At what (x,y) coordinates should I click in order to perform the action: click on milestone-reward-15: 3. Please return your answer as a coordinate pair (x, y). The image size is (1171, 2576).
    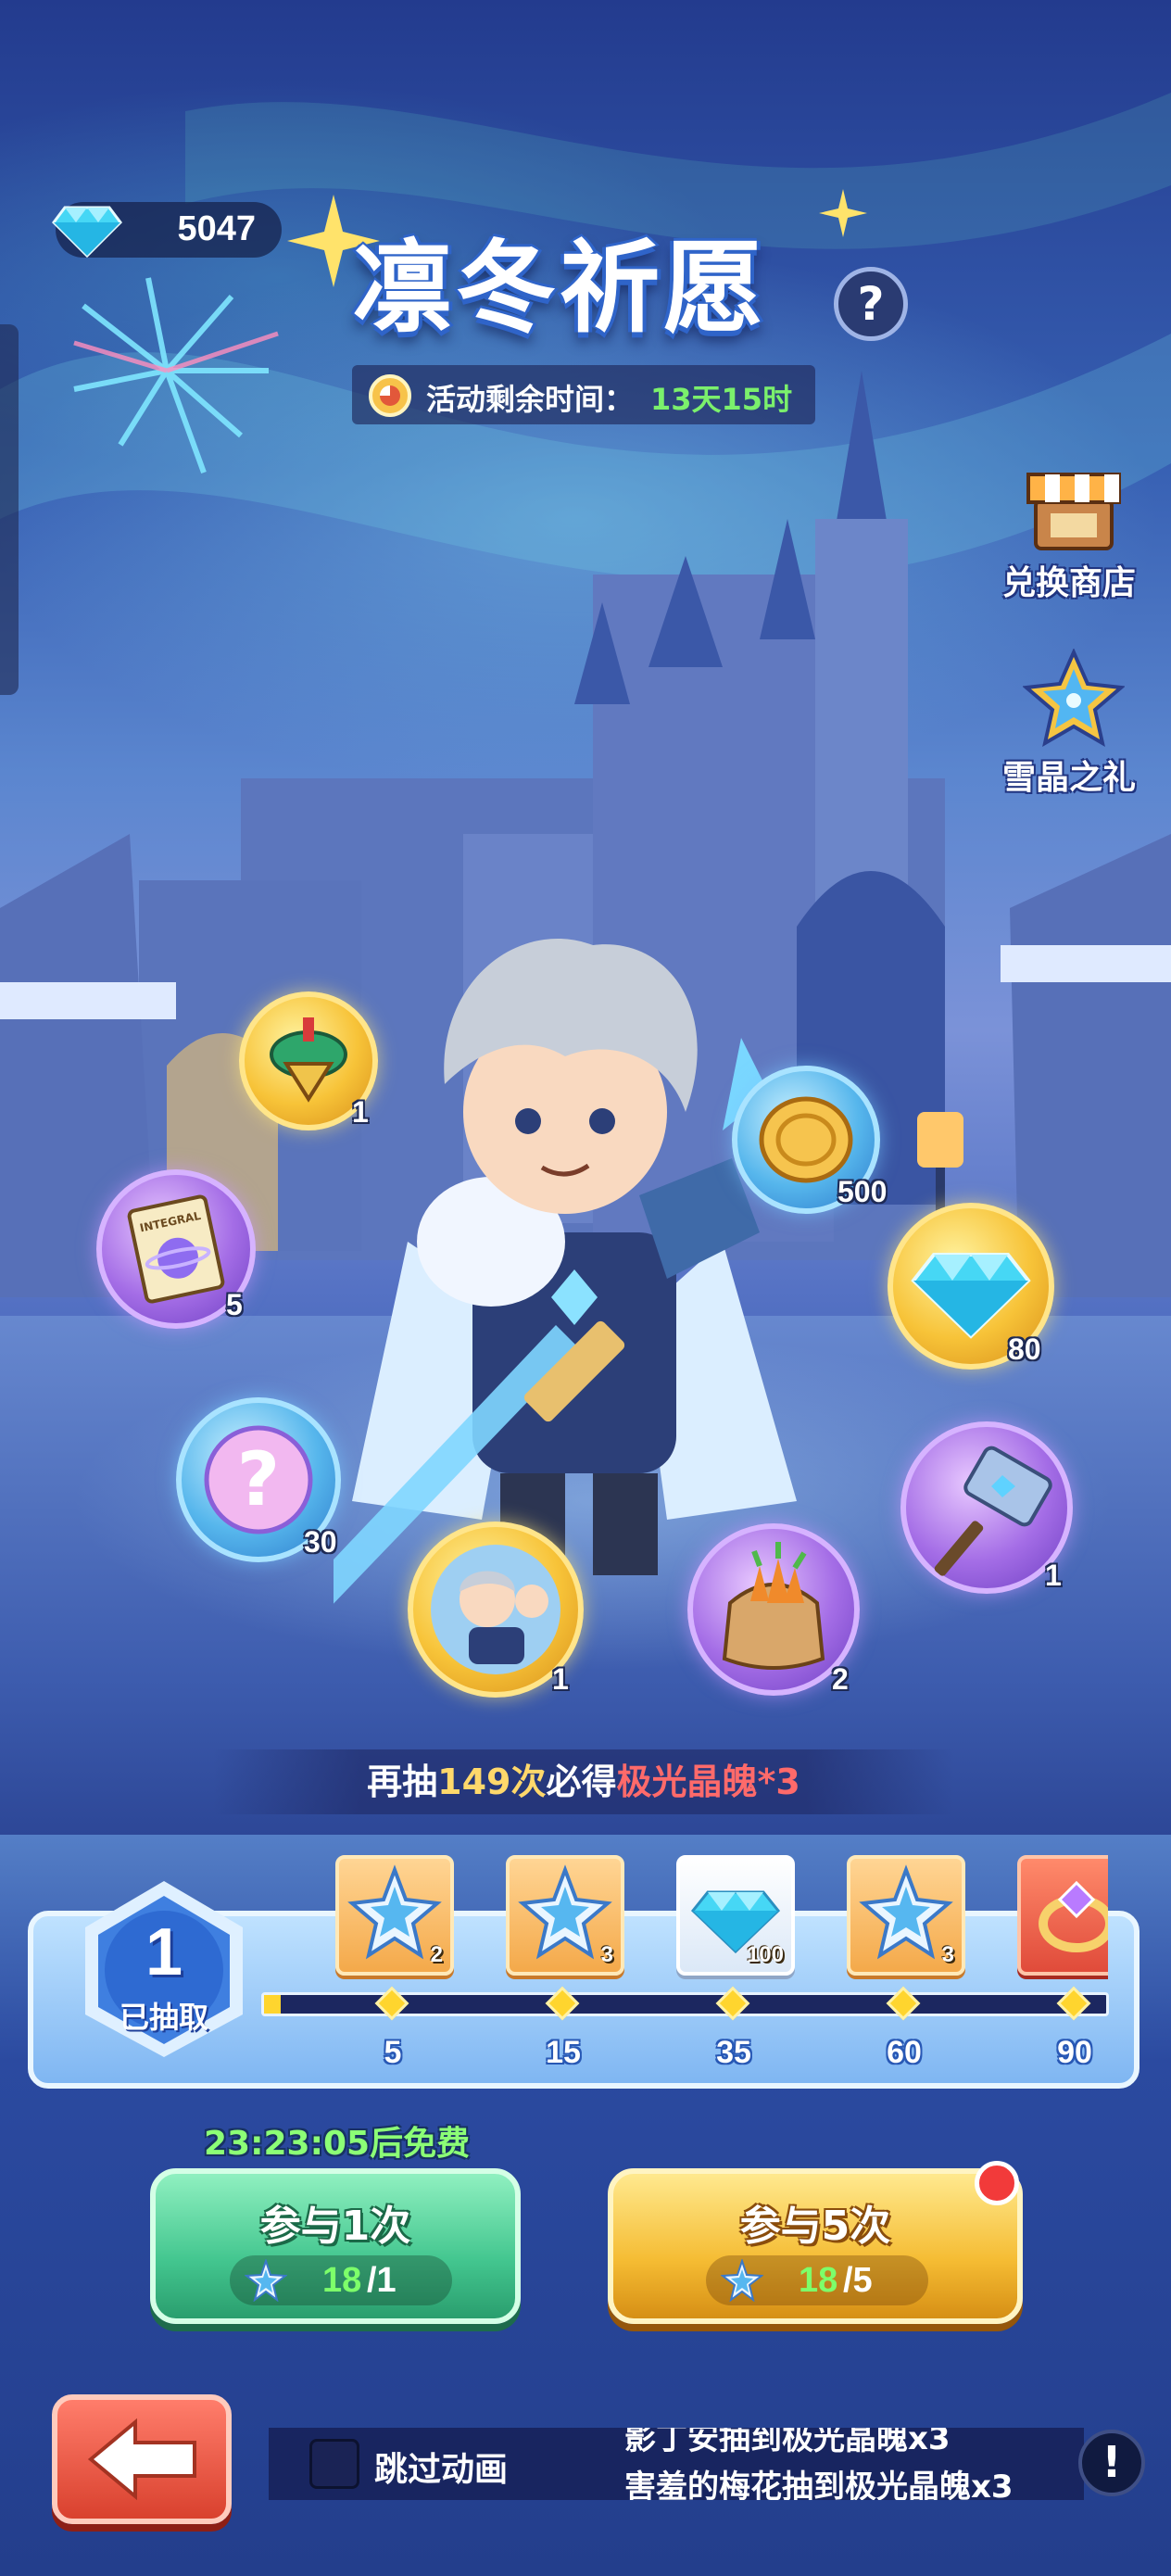
    Looking at the image, I should click on (565, 1916).